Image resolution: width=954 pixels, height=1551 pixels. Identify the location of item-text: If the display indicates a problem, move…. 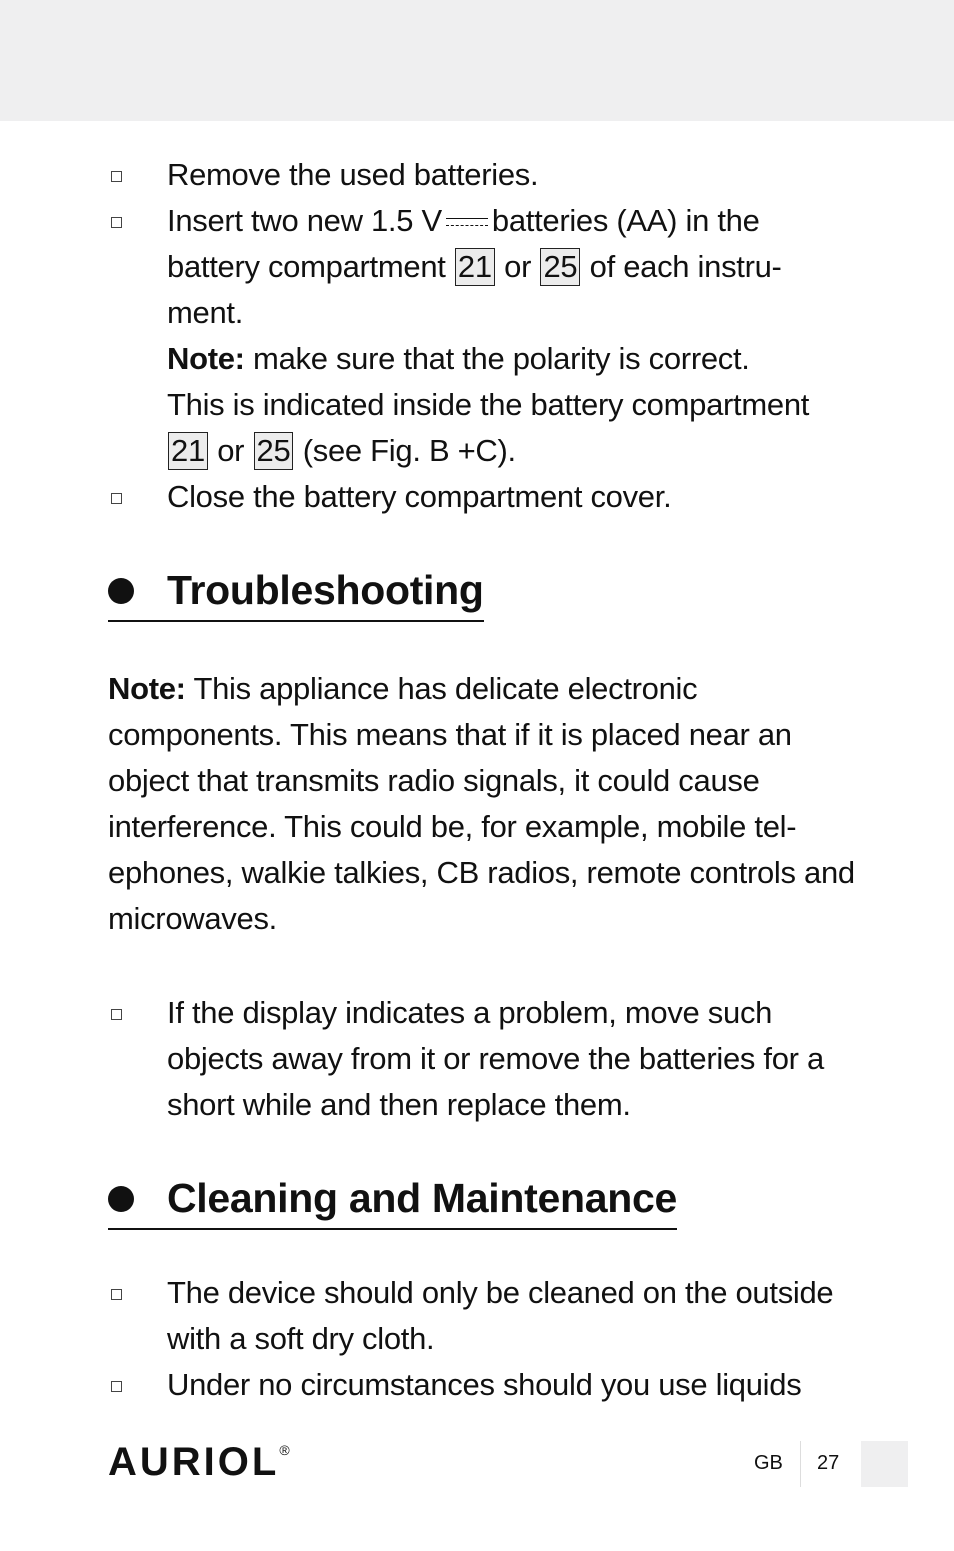
(495, 1058).